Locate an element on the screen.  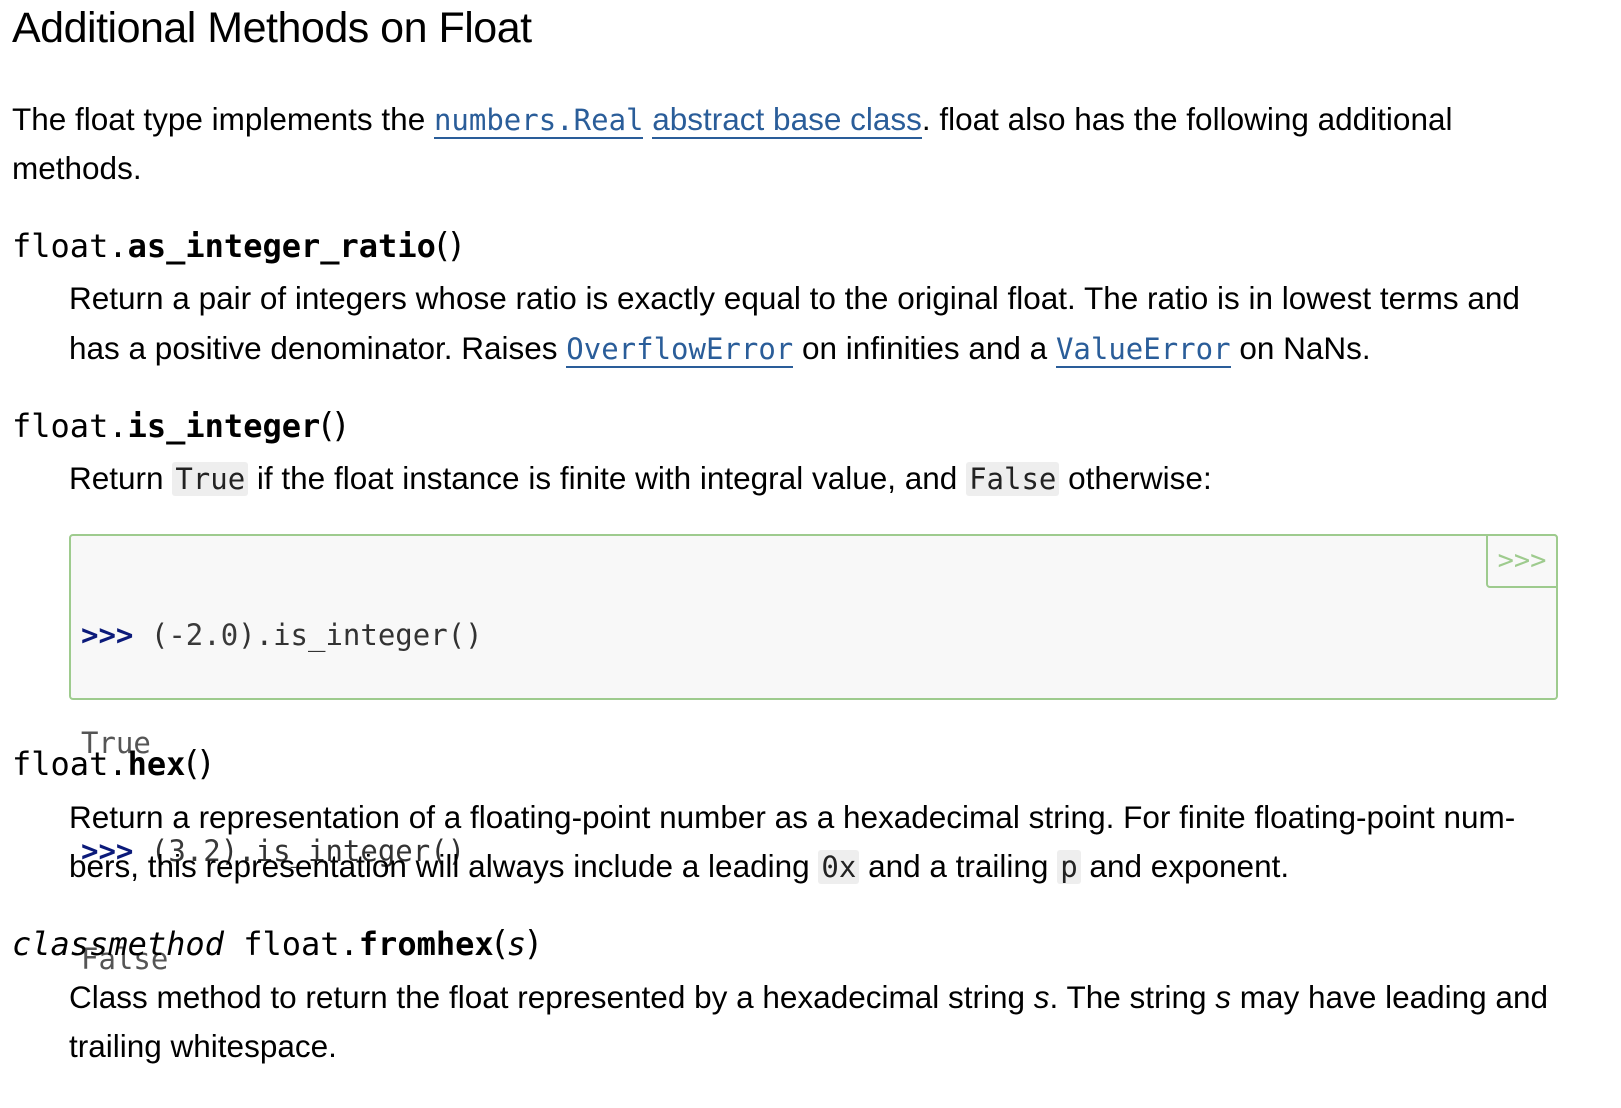
method-name: fromhex is located at coordinates (426, 944).